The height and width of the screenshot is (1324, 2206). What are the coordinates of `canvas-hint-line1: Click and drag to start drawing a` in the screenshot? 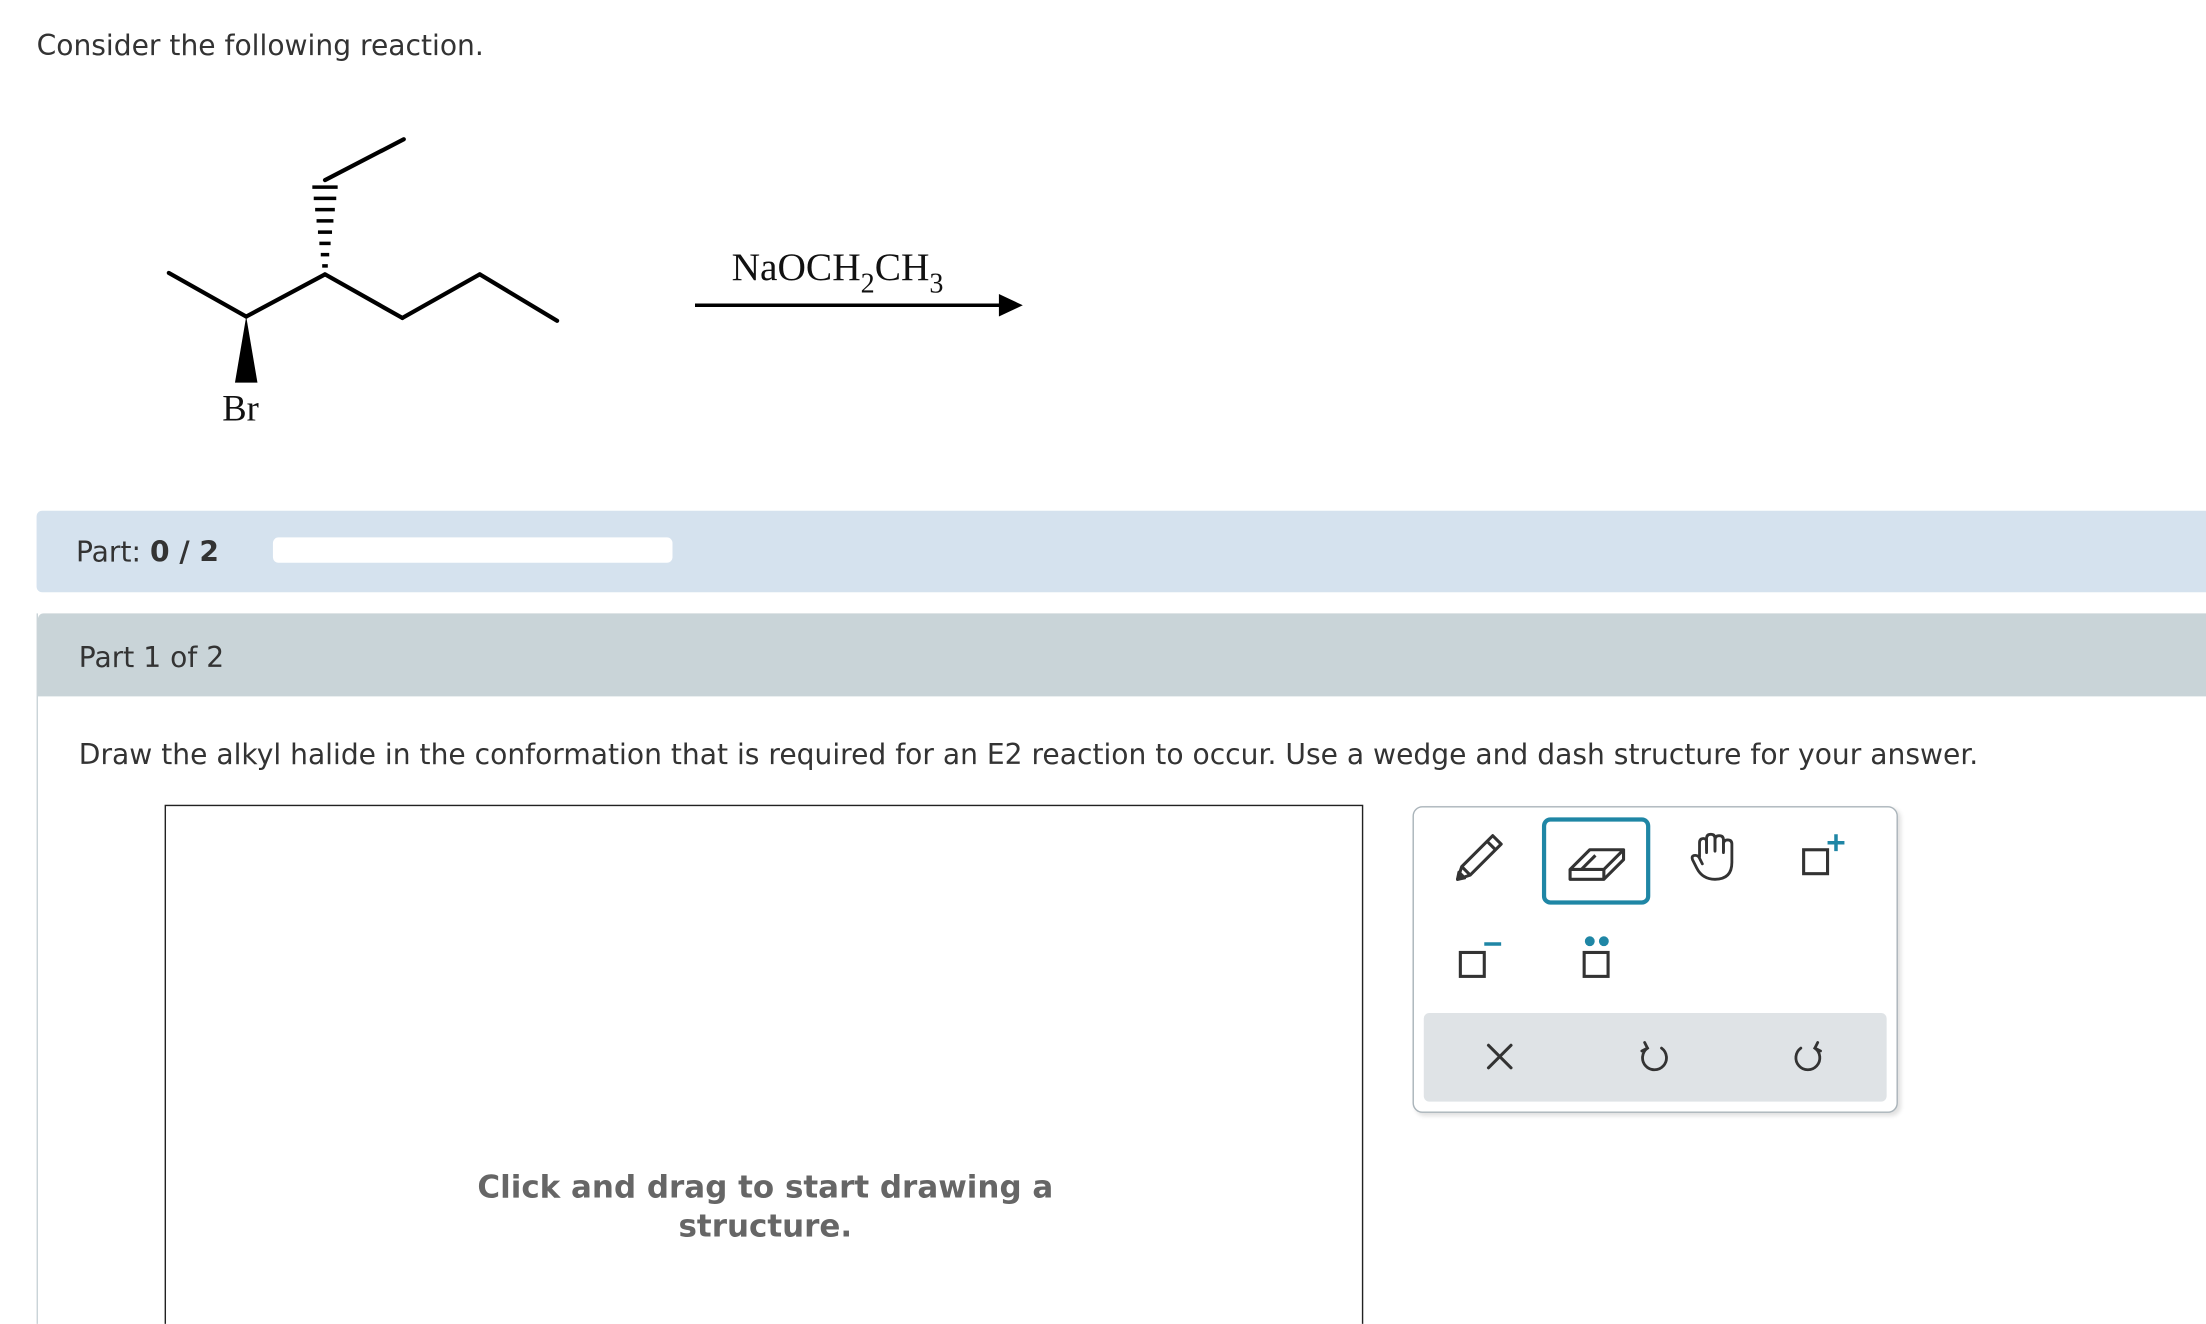 It's located at (765, 1188).